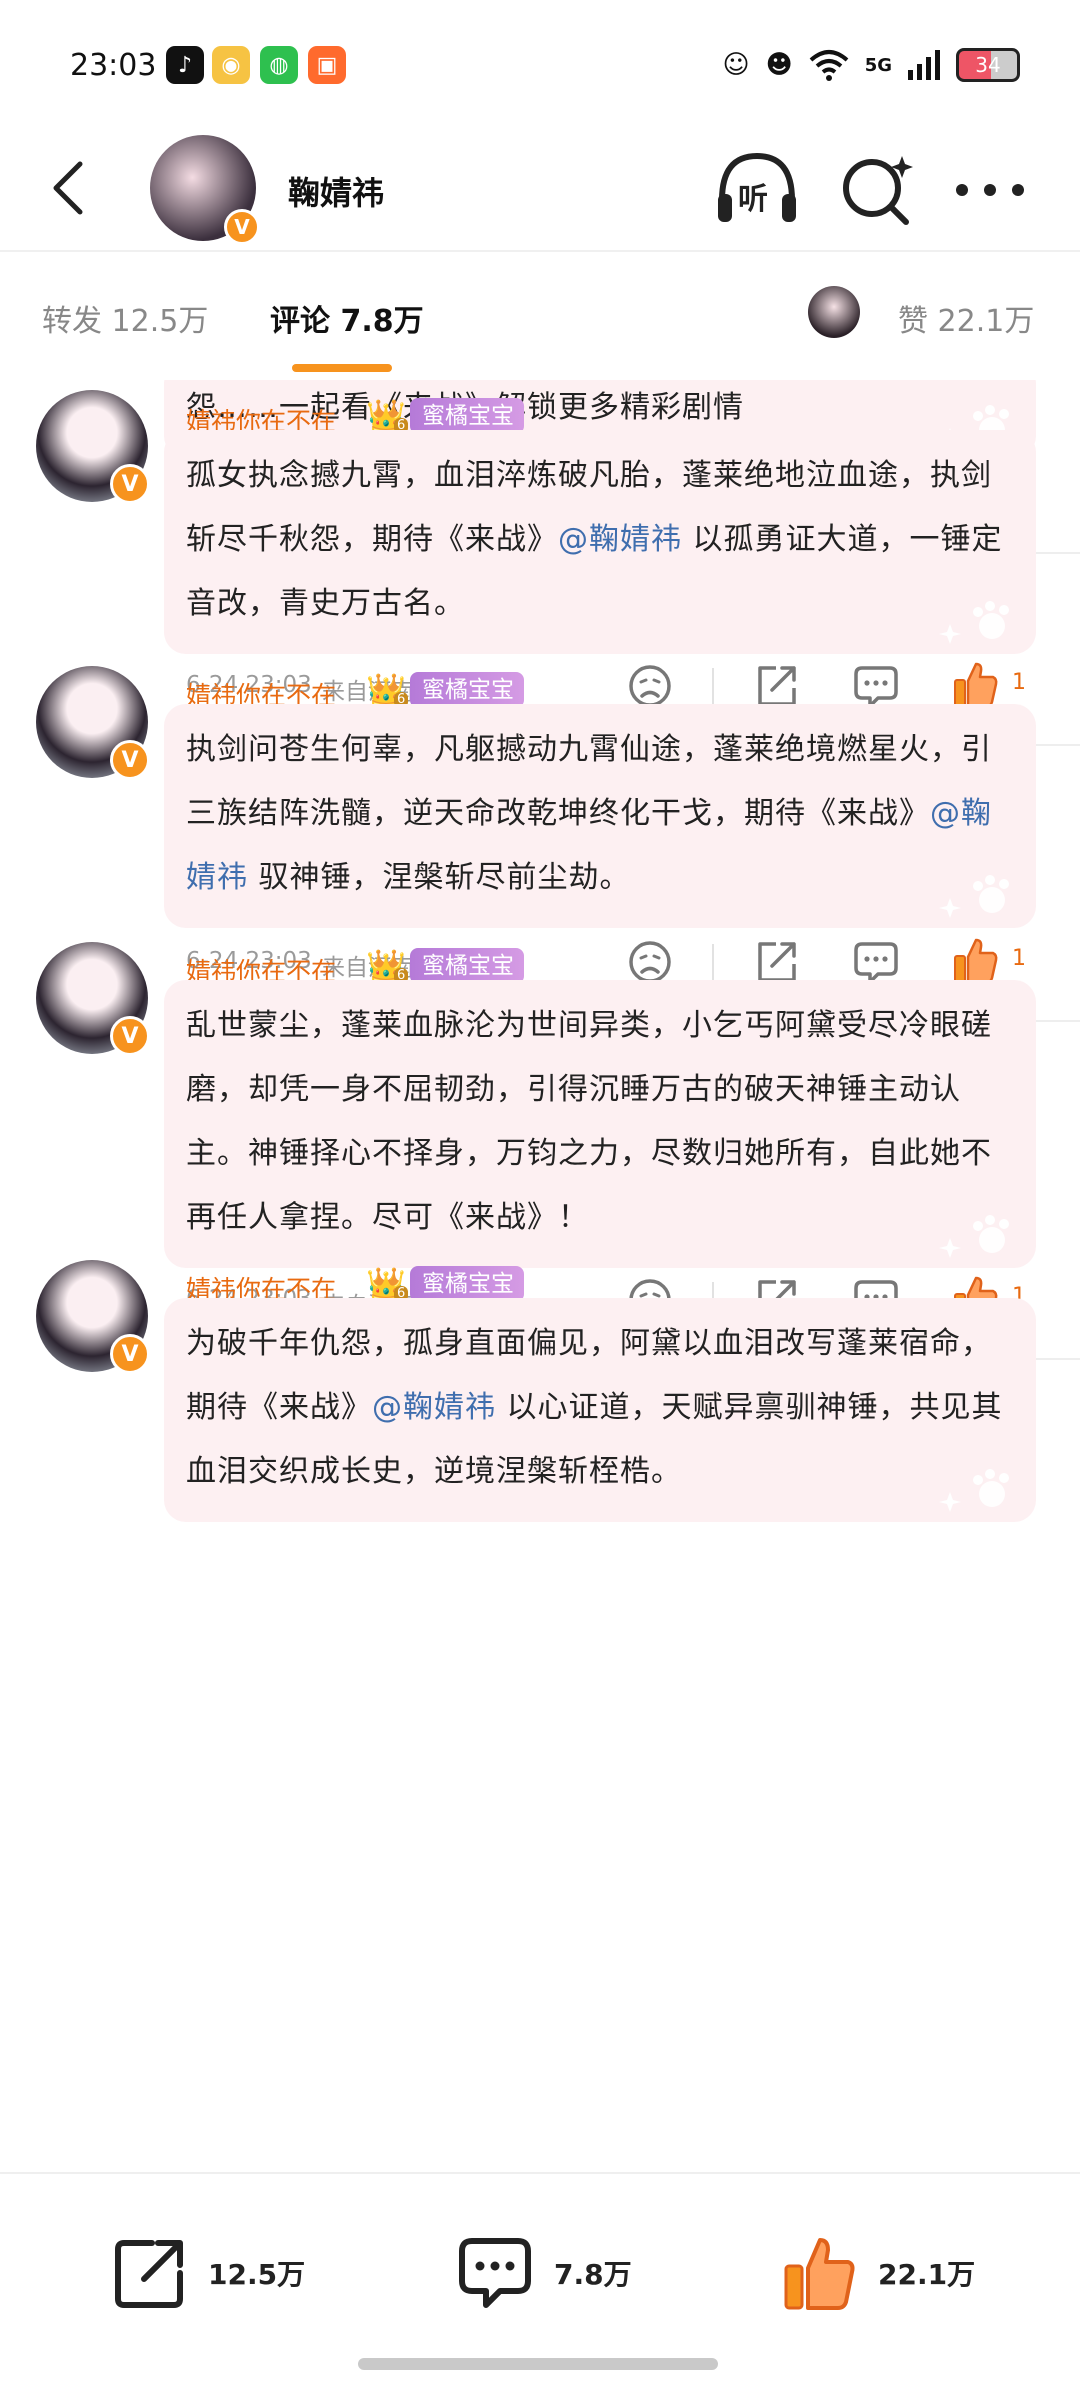 The image size is (1080, 2392). What do you see at coordinates (113, 65) in the screenshot?
I see `clock: 23:03` at bounding box center [113, 65].